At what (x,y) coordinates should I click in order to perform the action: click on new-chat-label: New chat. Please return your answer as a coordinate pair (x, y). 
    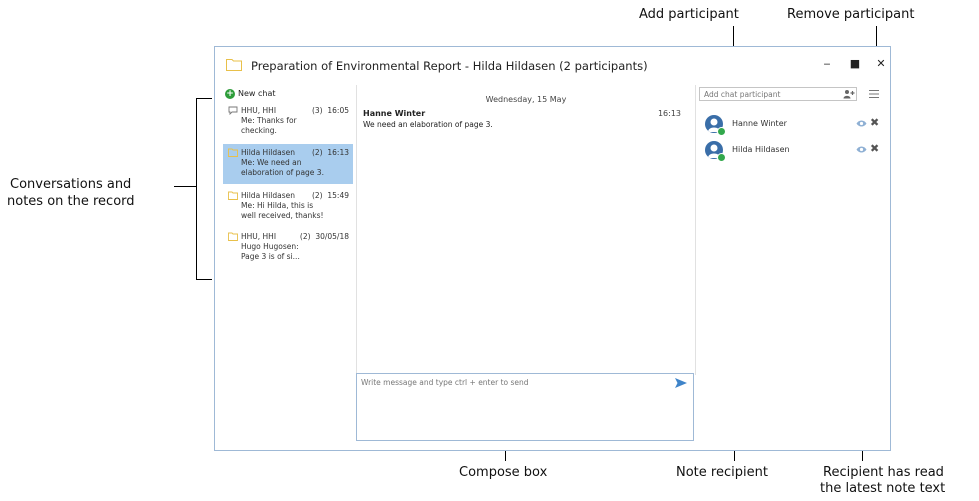
    Looking at the image, I should click on (257, 93).